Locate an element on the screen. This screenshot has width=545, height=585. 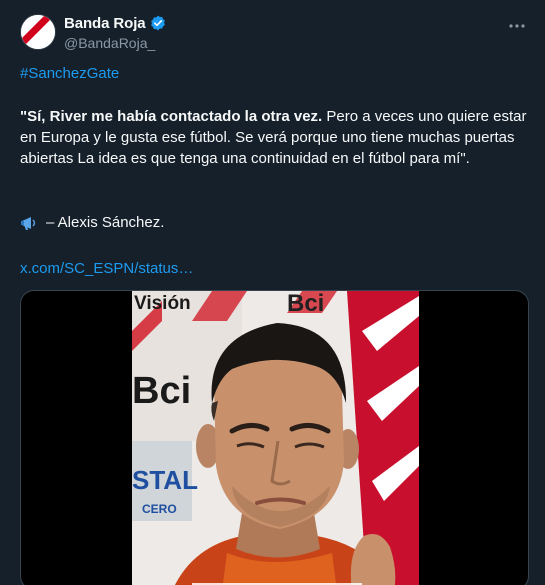
more-options-icon is located at coordinates (517, 26).